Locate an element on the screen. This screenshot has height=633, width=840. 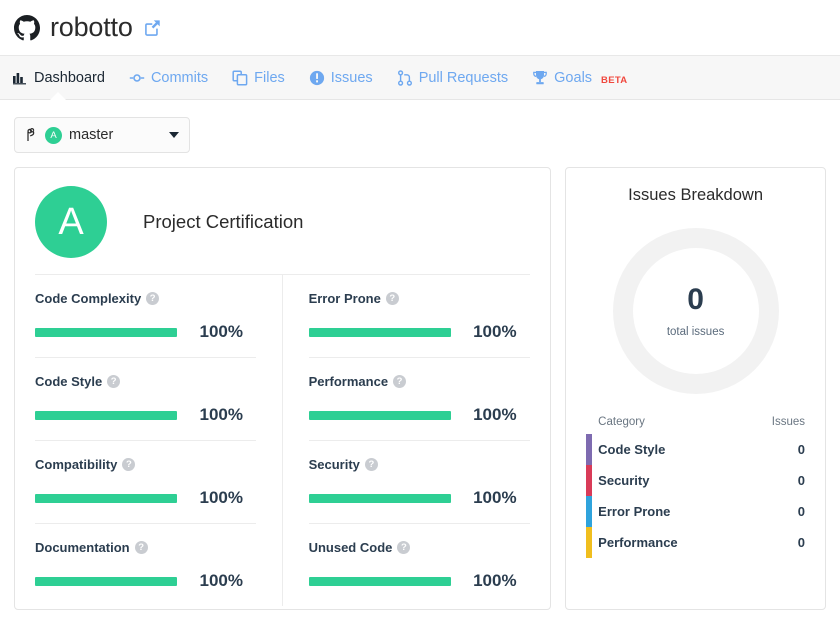
donut-ring: 0 total issues is located at coordinates (695, 311).